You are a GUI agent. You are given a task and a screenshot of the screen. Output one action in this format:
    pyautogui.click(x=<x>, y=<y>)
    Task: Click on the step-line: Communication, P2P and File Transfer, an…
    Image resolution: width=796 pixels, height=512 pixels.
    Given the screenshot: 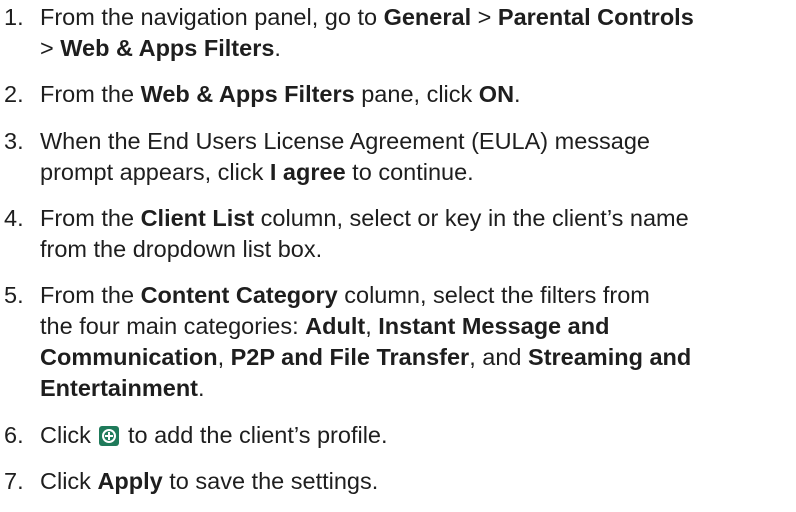 What is the action you would take?
    pyautogui.click(x=415, y=357)
    